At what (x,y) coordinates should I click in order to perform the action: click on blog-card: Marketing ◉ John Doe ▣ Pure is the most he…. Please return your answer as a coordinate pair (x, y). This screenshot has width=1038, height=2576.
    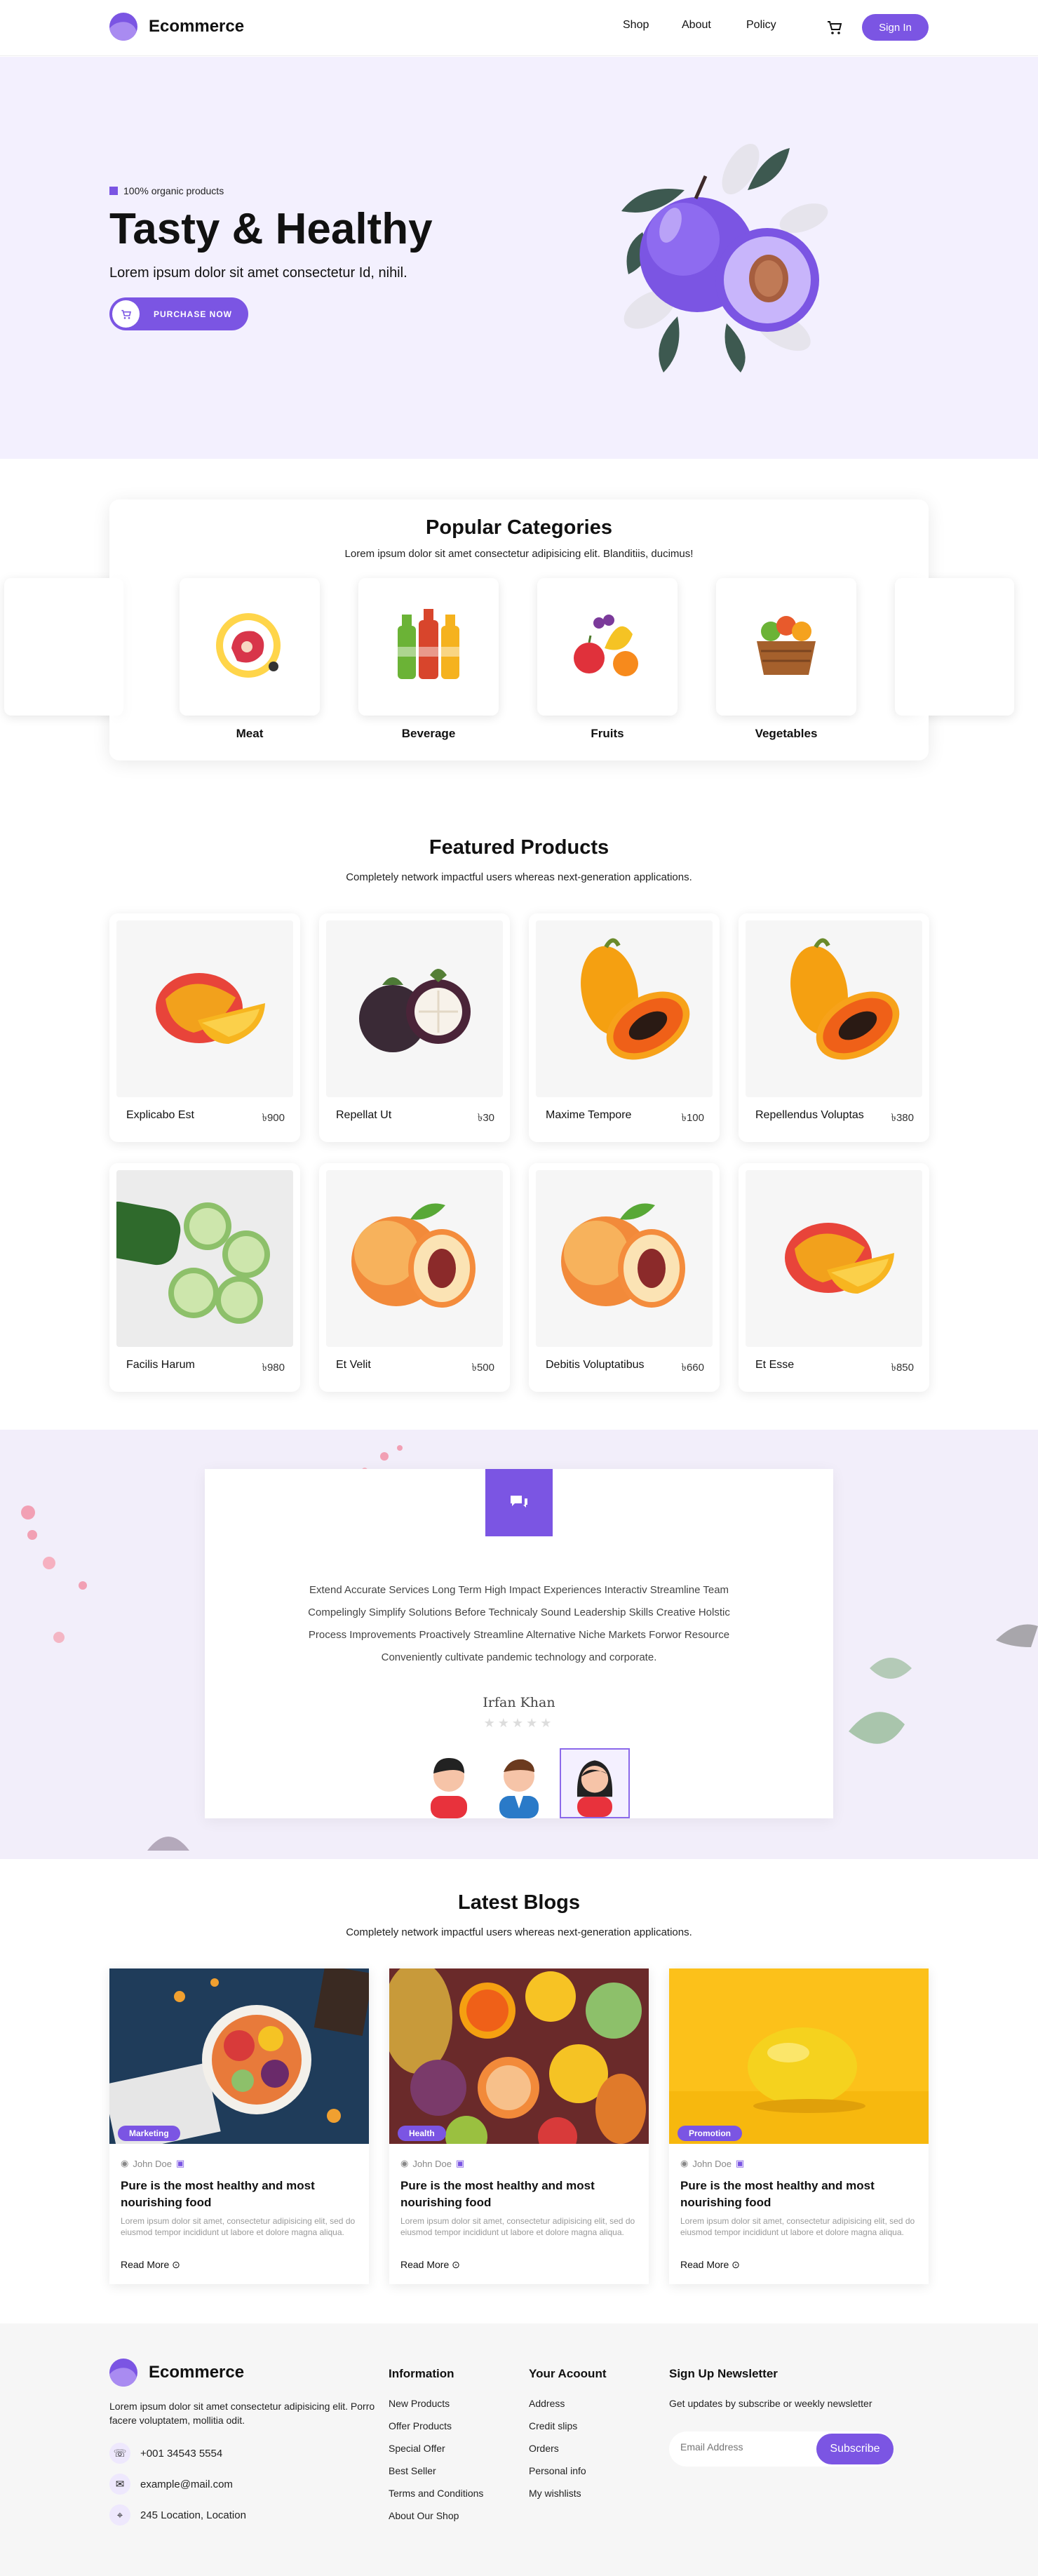
    Looking at the image, I should click on (239, 2126).